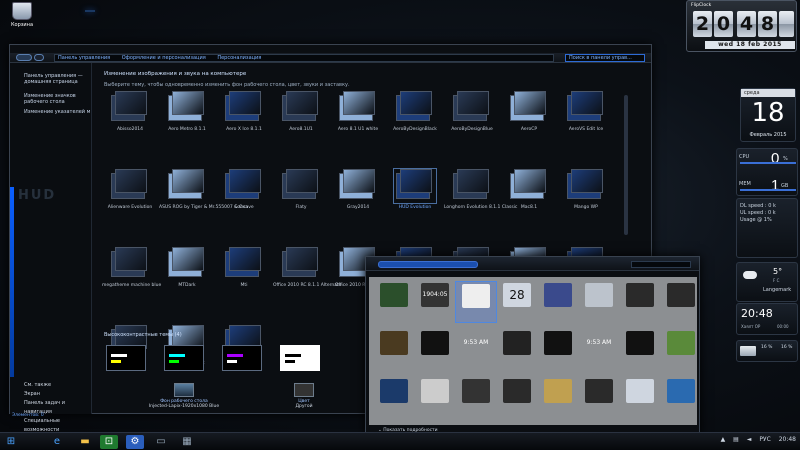 The height and width of the screenshot is (450, 800). I want to click on gallery-search-input, so click(661, 264).